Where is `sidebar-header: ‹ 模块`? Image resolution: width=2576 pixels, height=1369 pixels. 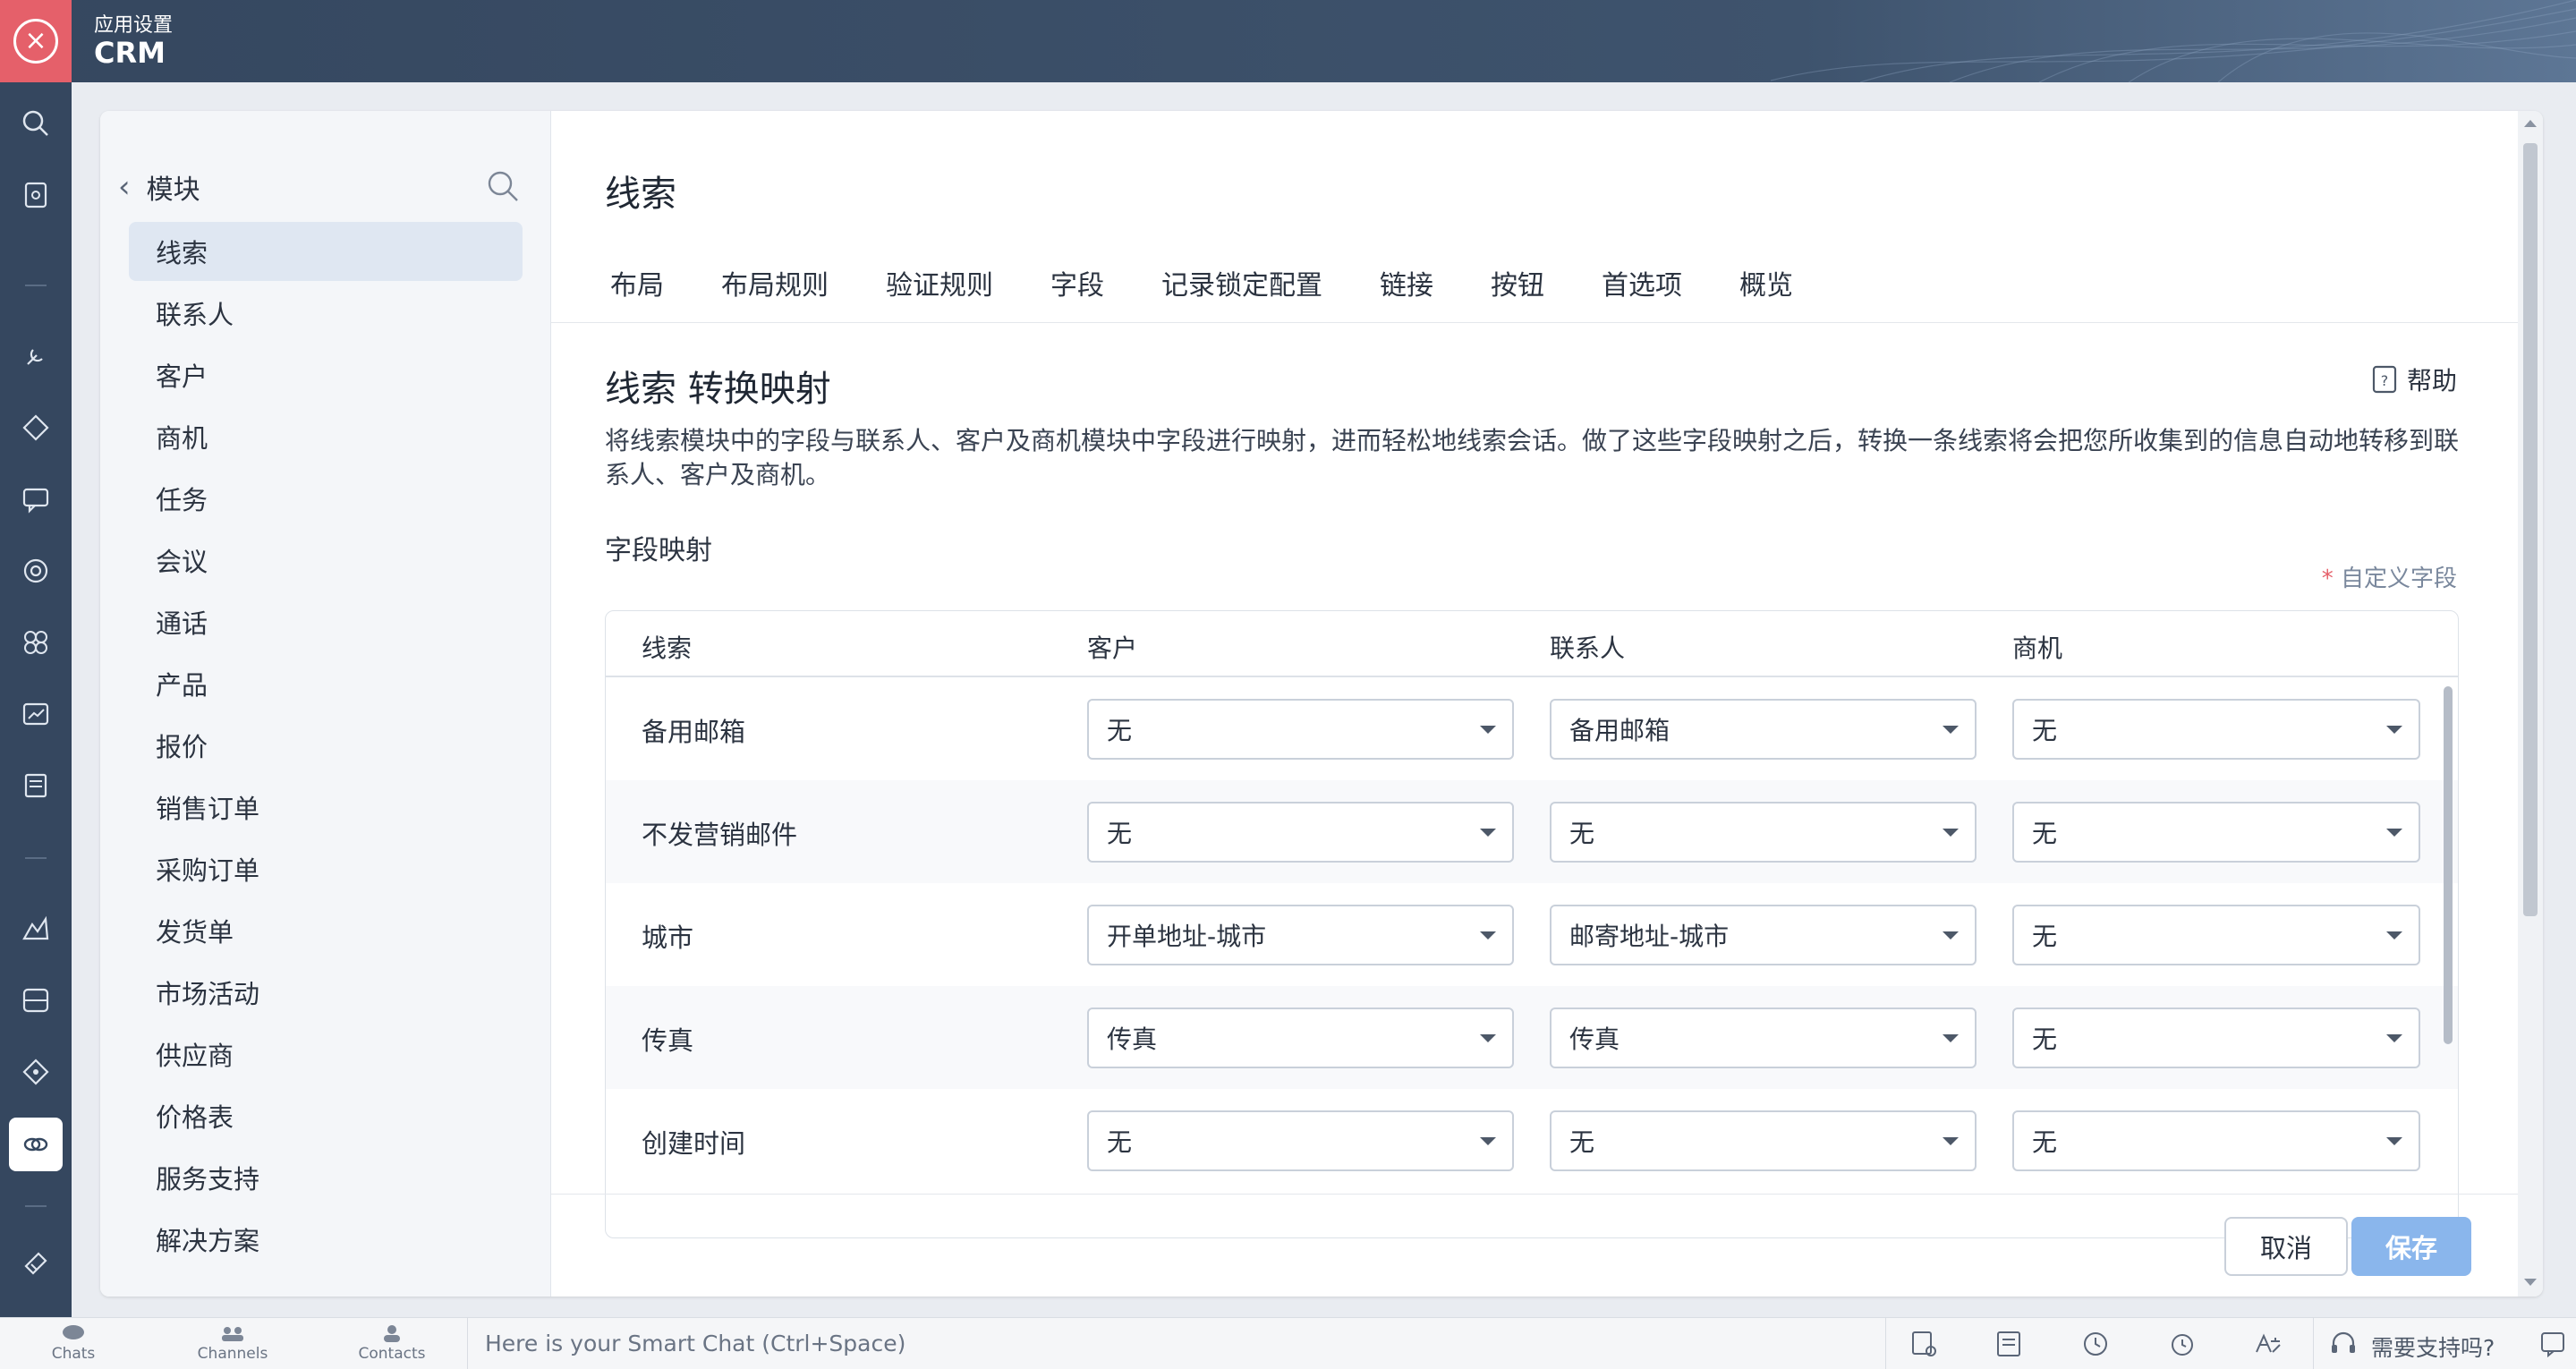 sidebar-header: ‹ 模块 is located at coordinates (324, 187).